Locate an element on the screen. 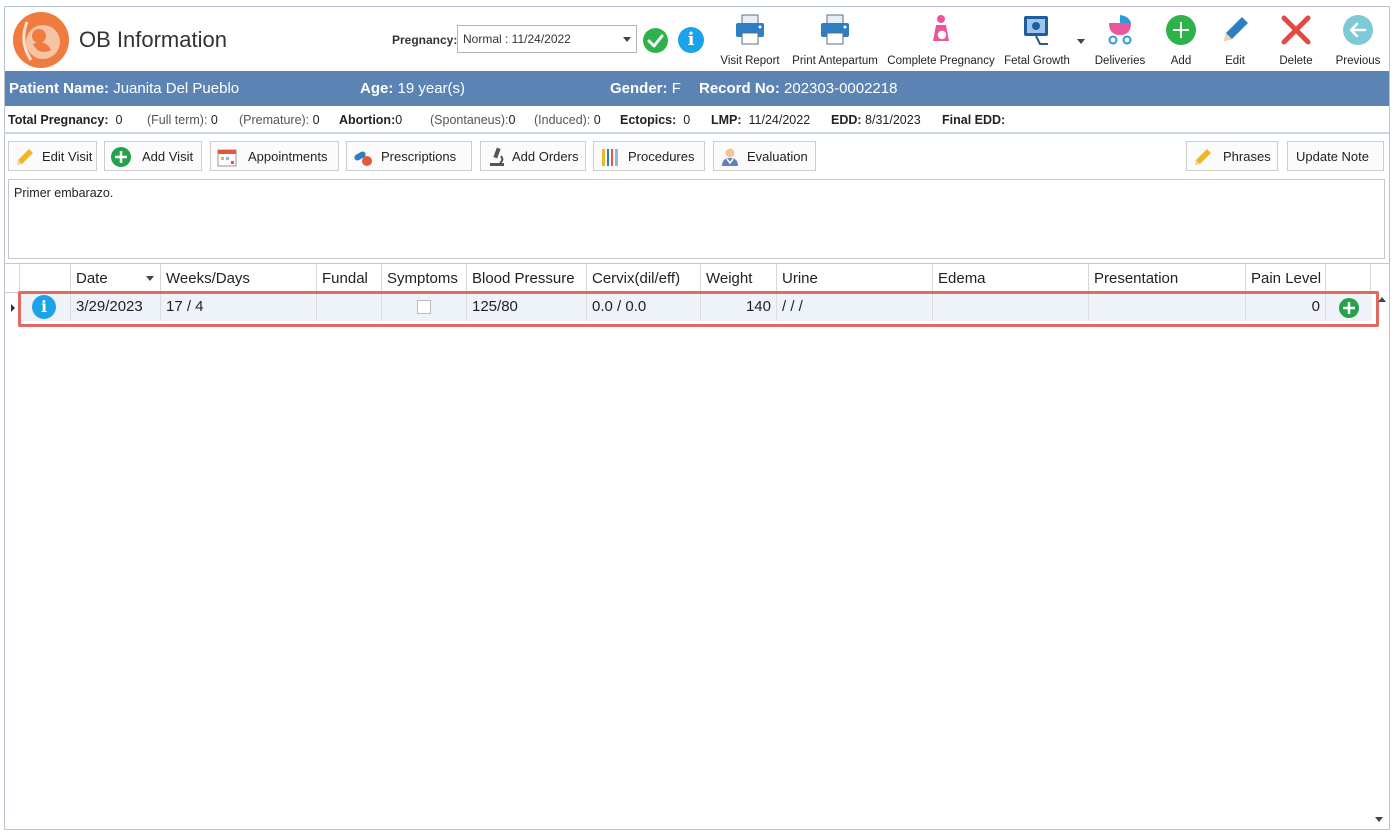 The height and width of the screenshot is (834, 1395). induced: (Induced): 0 is located at coordinates (567, 120).